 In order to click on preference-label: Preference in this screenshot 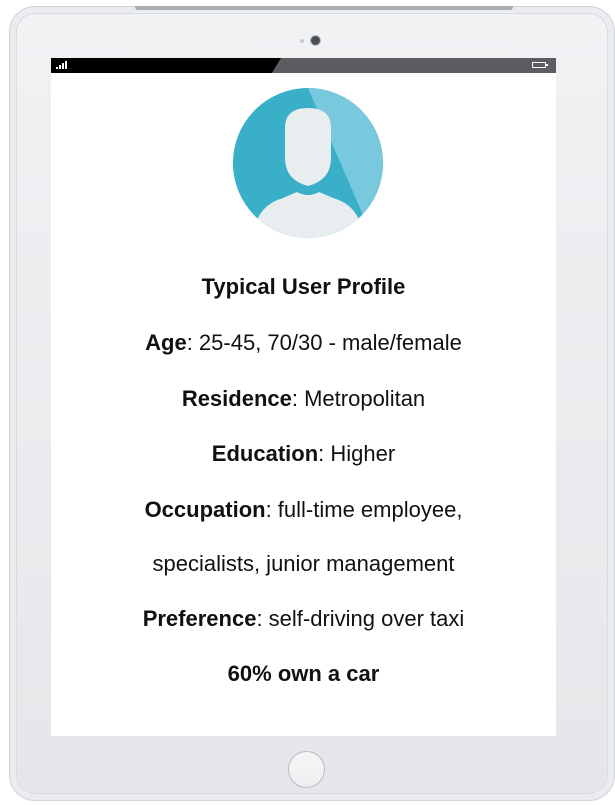, I will do `click(199, 618)`.